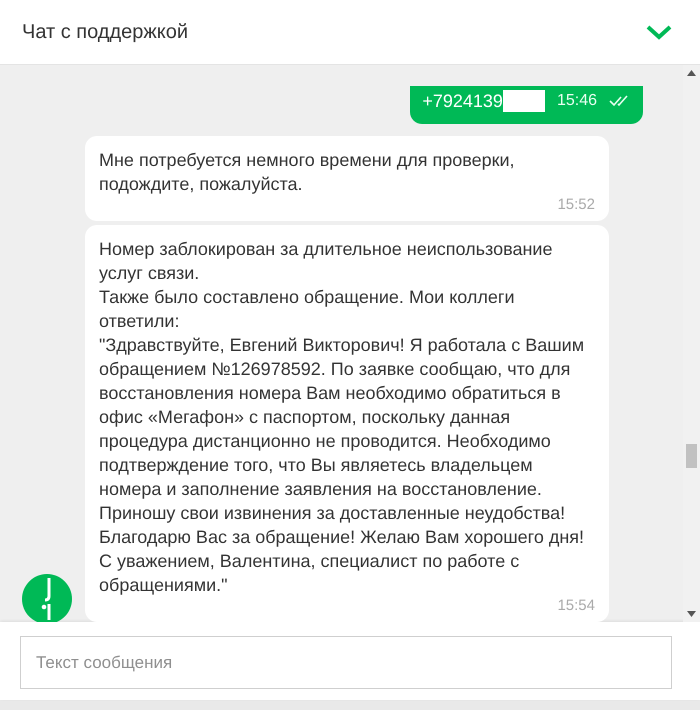 This screenshot has height=710, width=700. I want to click on scroll-down-icon, so click(691, 614).